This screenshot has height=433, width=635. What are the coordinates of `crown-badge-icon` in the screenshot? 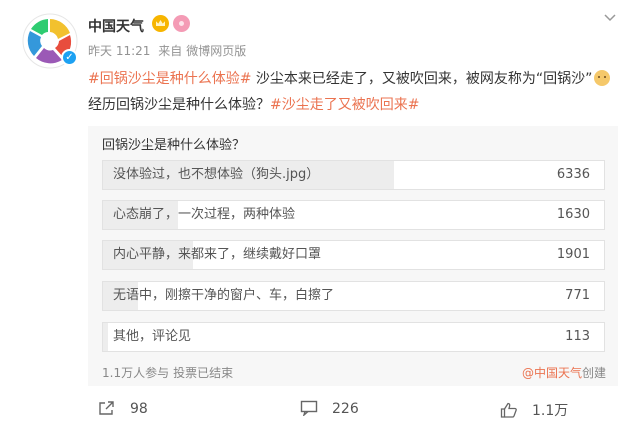 It's located at (160, 23).